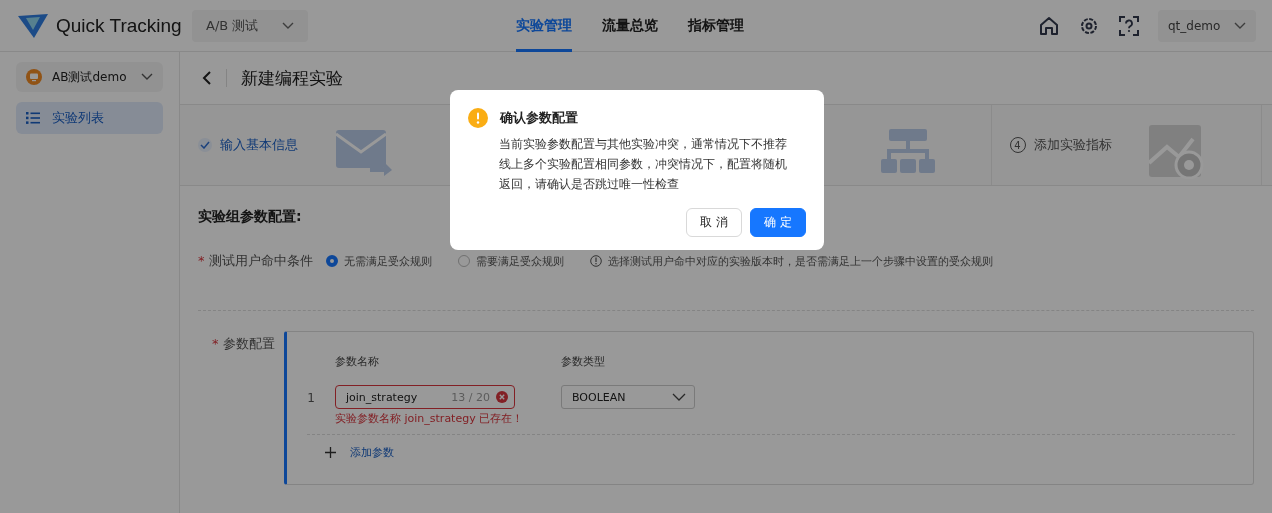 Image resolution: width=1272 pixels, height=513 pixels. Describe the element at coordinates (800, 261) in the screenshot. I see `hint-text: 选择测试用户命中对应的实验版本时，是否需满足上一个步骤中设置的受众规则` at that location.